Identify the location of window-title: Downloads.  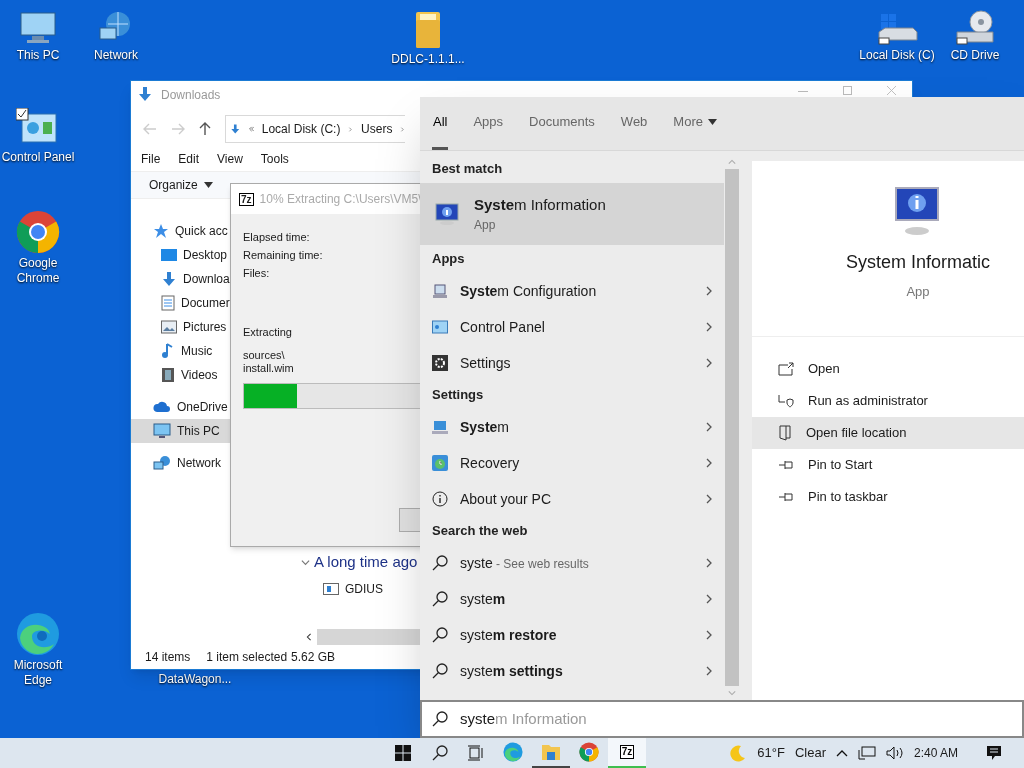
(191, 95).